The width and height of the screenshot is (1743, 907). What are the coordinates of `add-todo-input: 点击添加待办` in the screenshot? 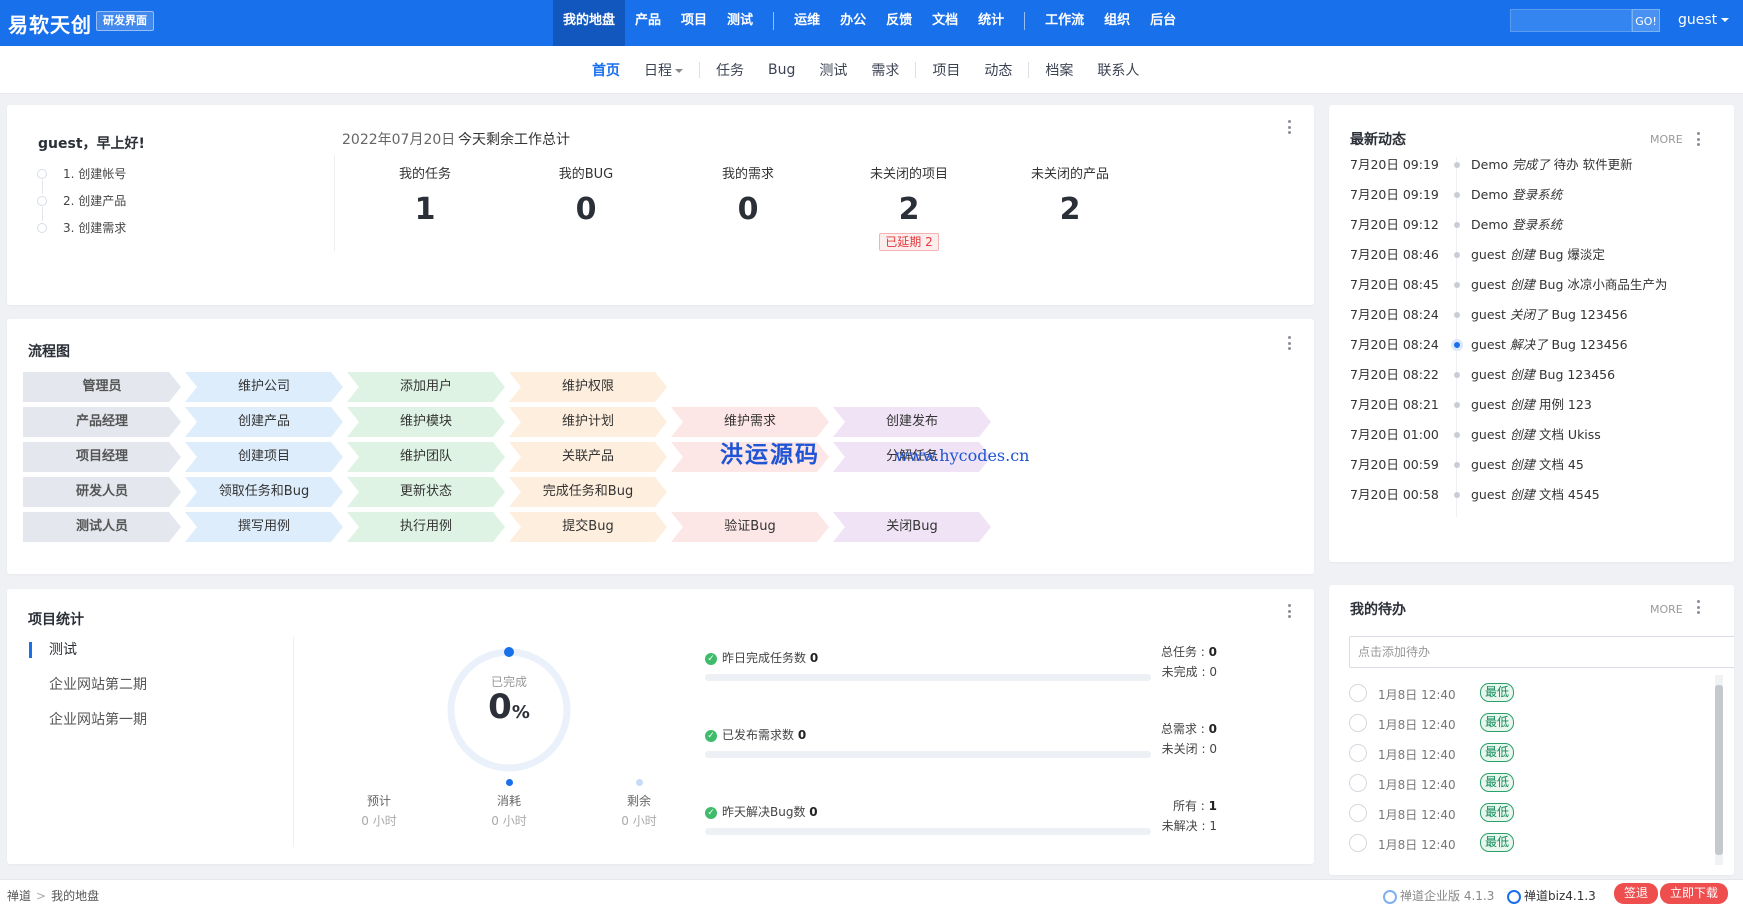 It's located at (1541, 652).